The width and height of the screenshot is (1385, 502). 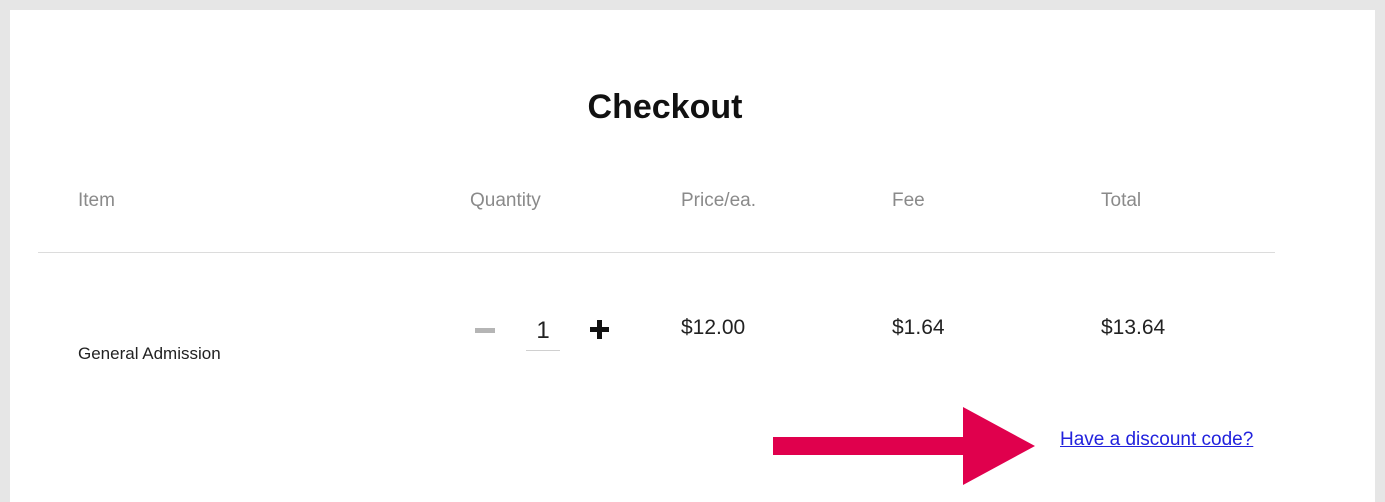 What do you see at coordinates (149, 353) in the screenshot?
I see `ticket-item-name: General Admission` at bounding box center [149, 353].